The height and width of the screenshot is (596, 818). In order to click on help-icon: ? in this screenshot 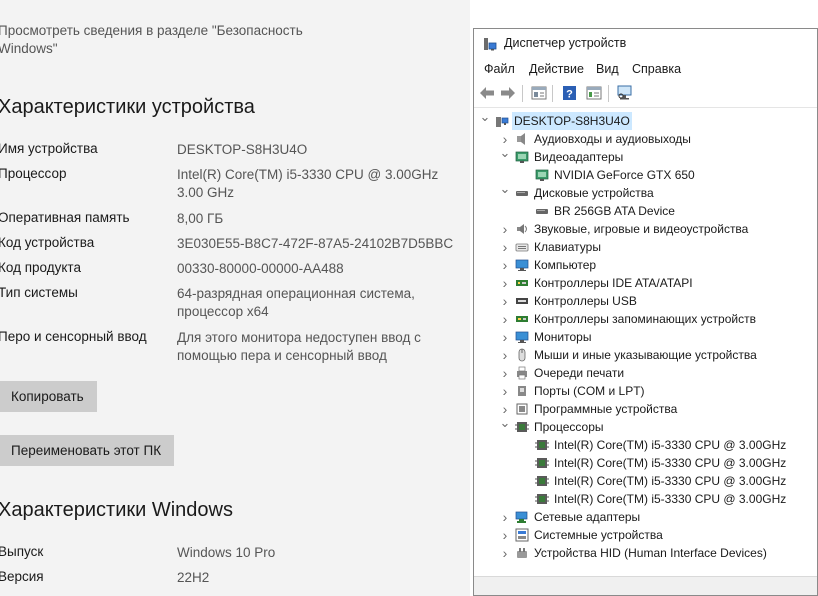, I will do `click(569, 93)`.